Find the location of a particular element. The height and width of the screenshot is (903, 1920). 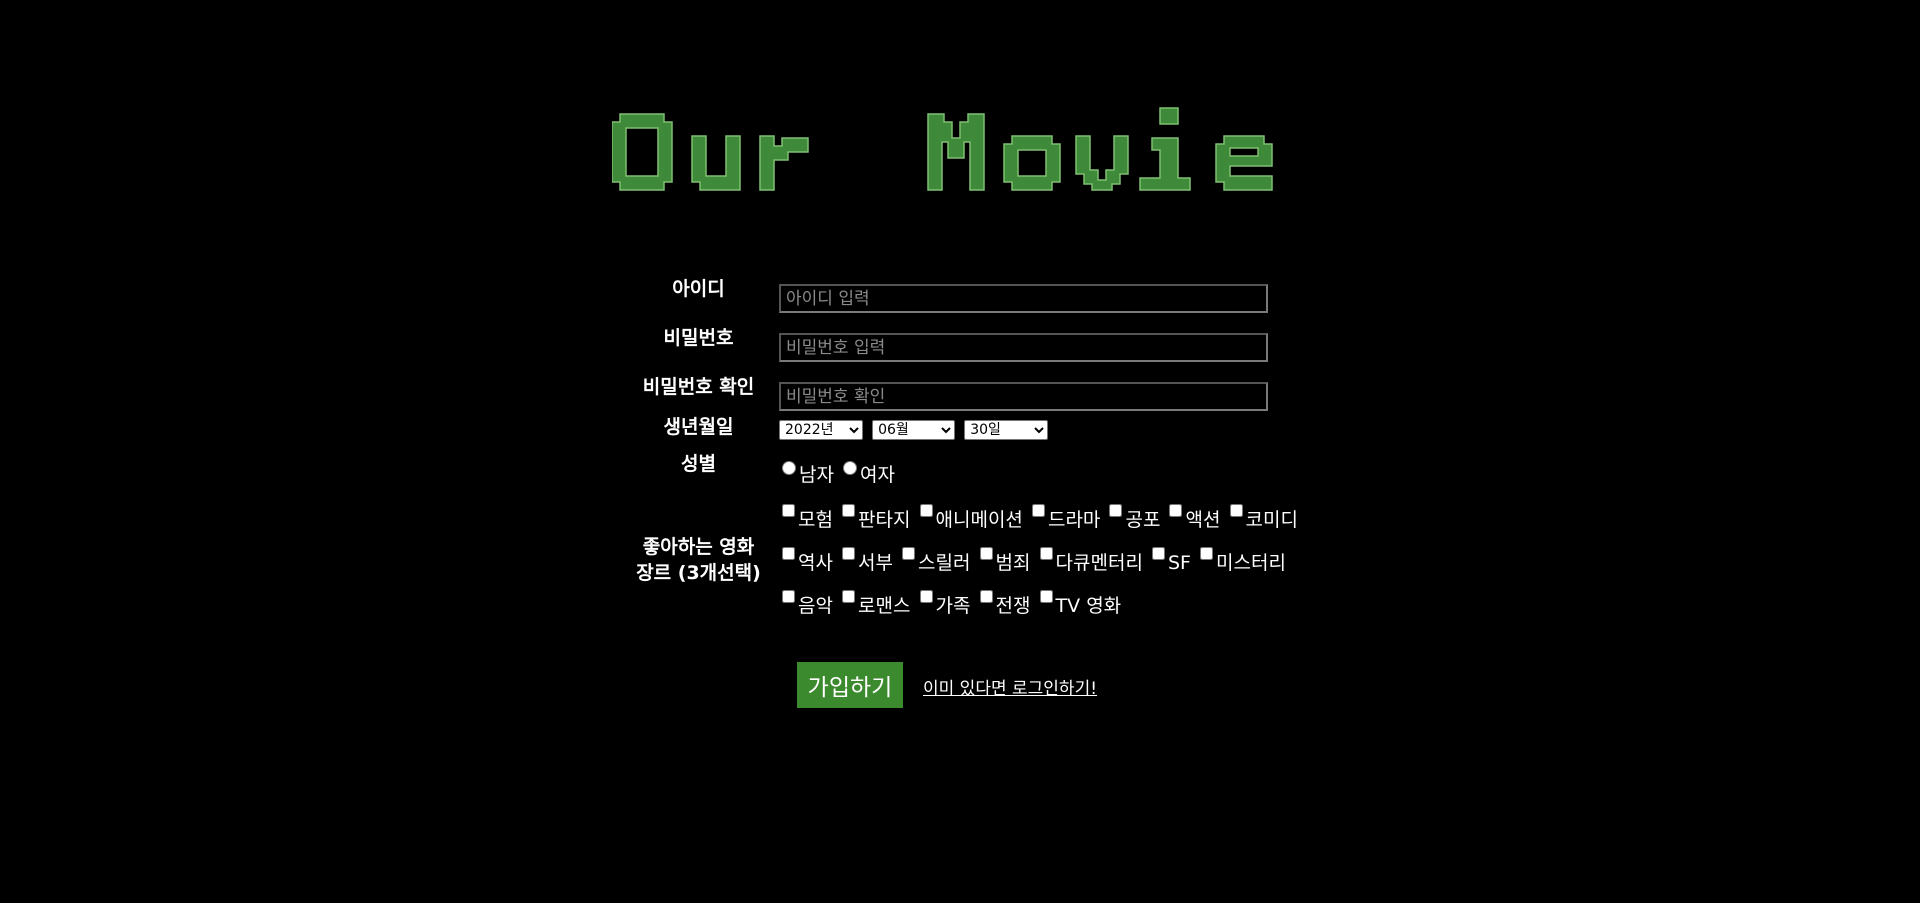

genre-item: 코미디 is located at coordinates (1262, 517).